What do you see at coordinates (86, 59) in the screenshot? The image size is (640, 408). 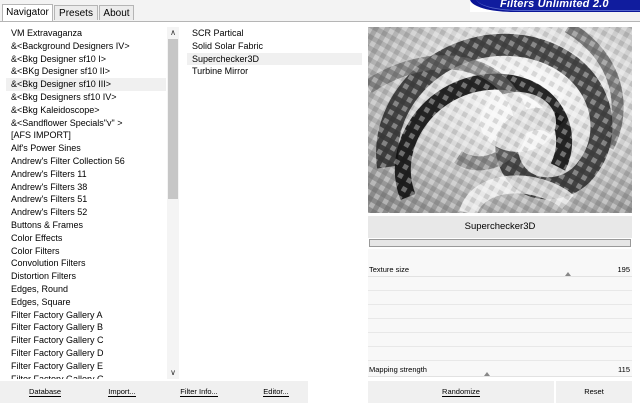 I see `category-item: &<Bkg Designer sf10 I>` at bounding box center [86, 59].